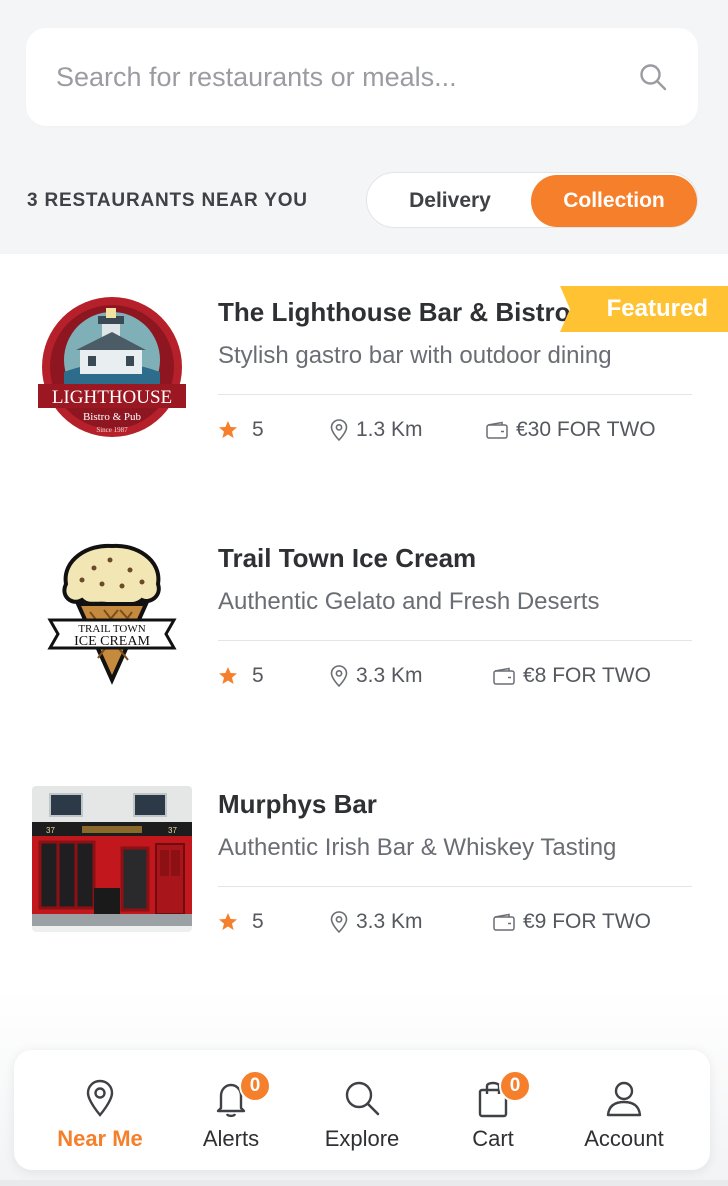 The width and height of the screenshot is (728, 1186). I want to click on nav-label: Account, so click(624, 1138).